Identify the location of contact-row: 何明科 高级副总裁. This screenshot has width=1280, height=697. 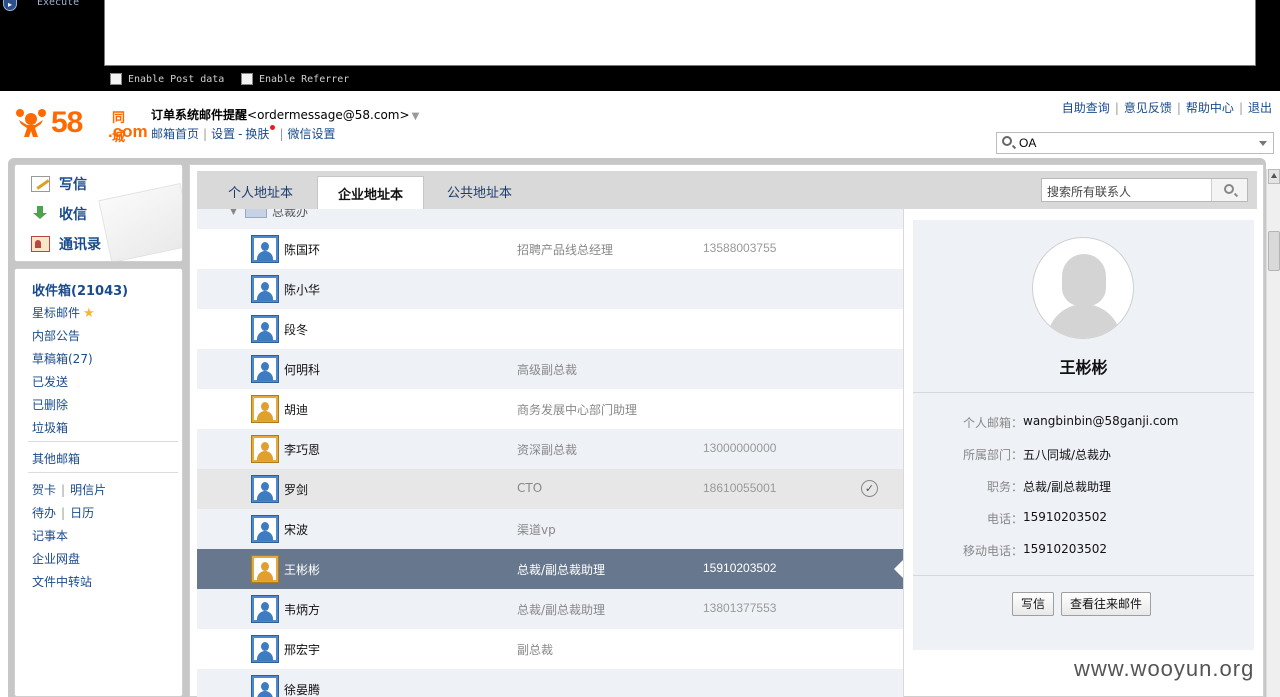
(550, 369).